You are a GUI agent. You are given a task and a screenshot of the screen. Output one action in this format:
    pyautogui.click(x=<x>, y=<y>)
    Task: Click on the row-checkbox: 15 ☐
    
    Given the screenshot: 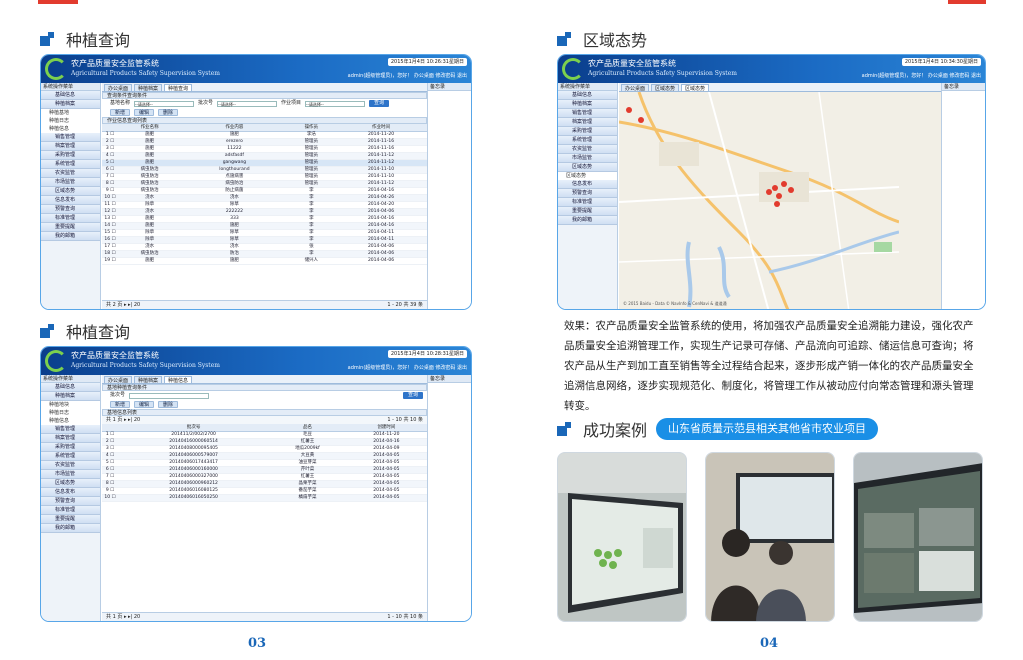 What is the action you would take?
    pyautogui.click(x=110, y=233)
    